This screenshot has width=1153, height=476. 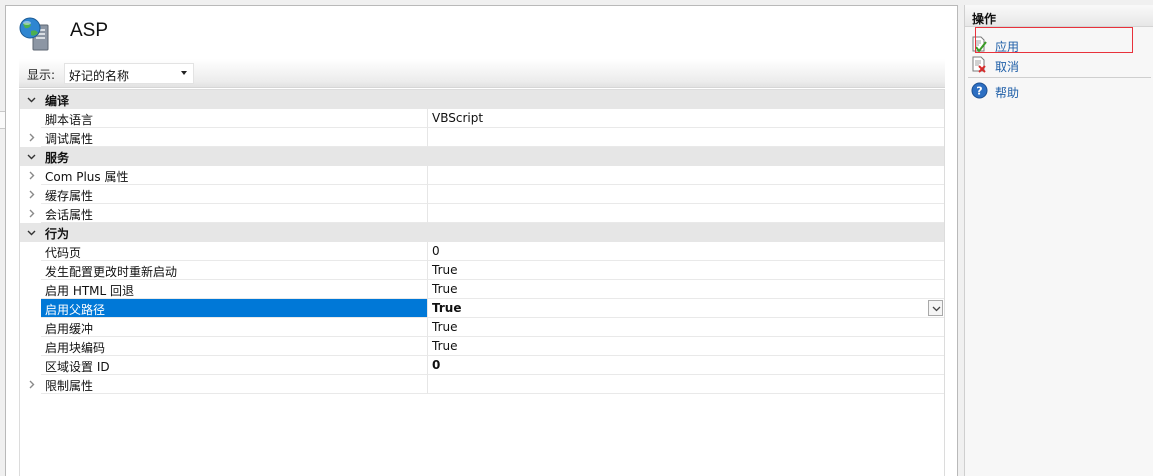 I want to click on property-row: 启用父路径 True, so click(x=482, y=308).